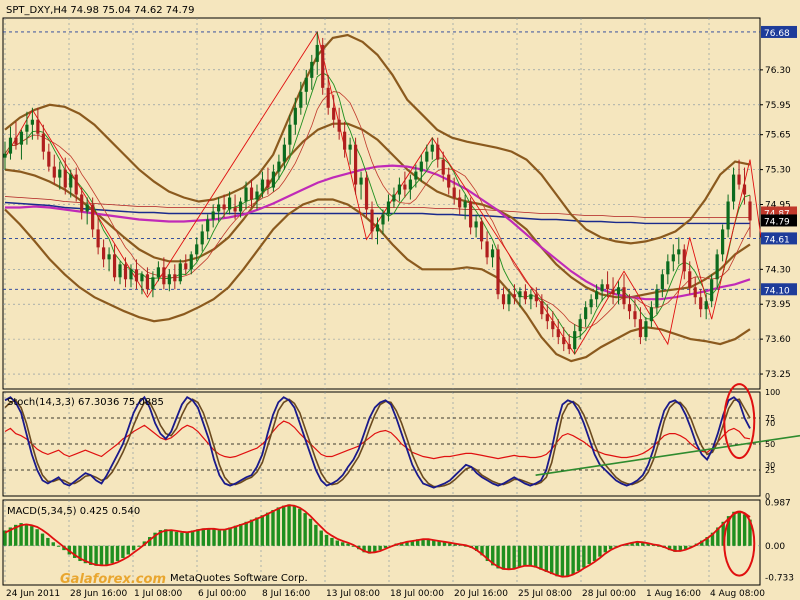  What do you see at coordinates (73, 511) in the screenshot?
I see `macd-label: MACD(5,34,5) 0.425 0.540` at bounding box center [73, 511].